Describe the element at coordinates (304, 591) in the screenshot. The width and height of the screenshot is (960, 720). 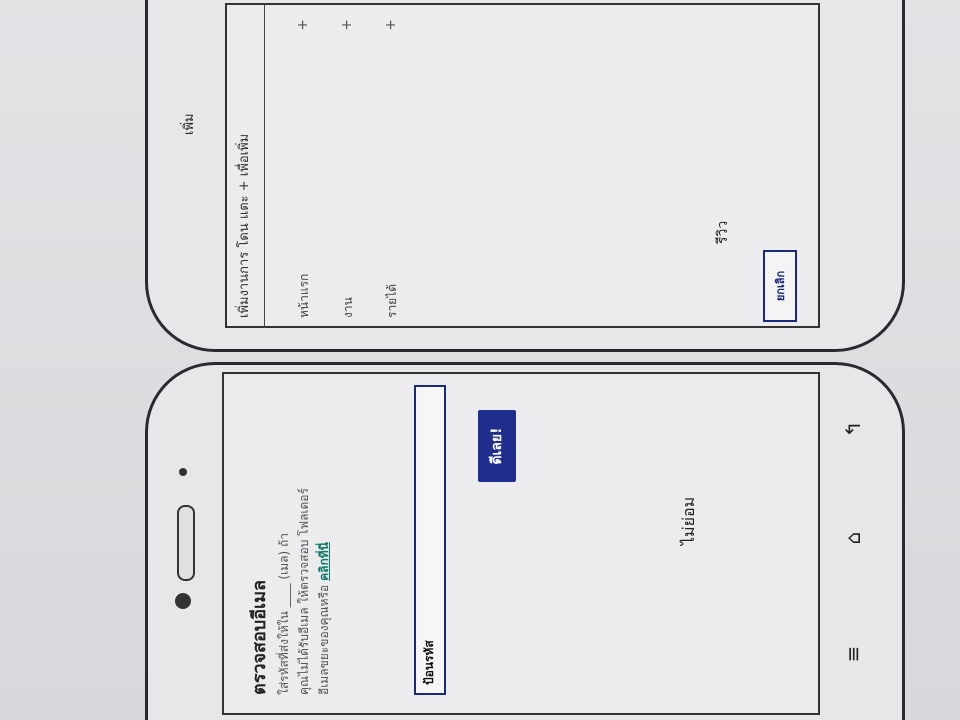
I see `description-line: คุณไม่ได้รับอีเมล ให้ตรวจสอบ โฟลเดอร์` at that location.